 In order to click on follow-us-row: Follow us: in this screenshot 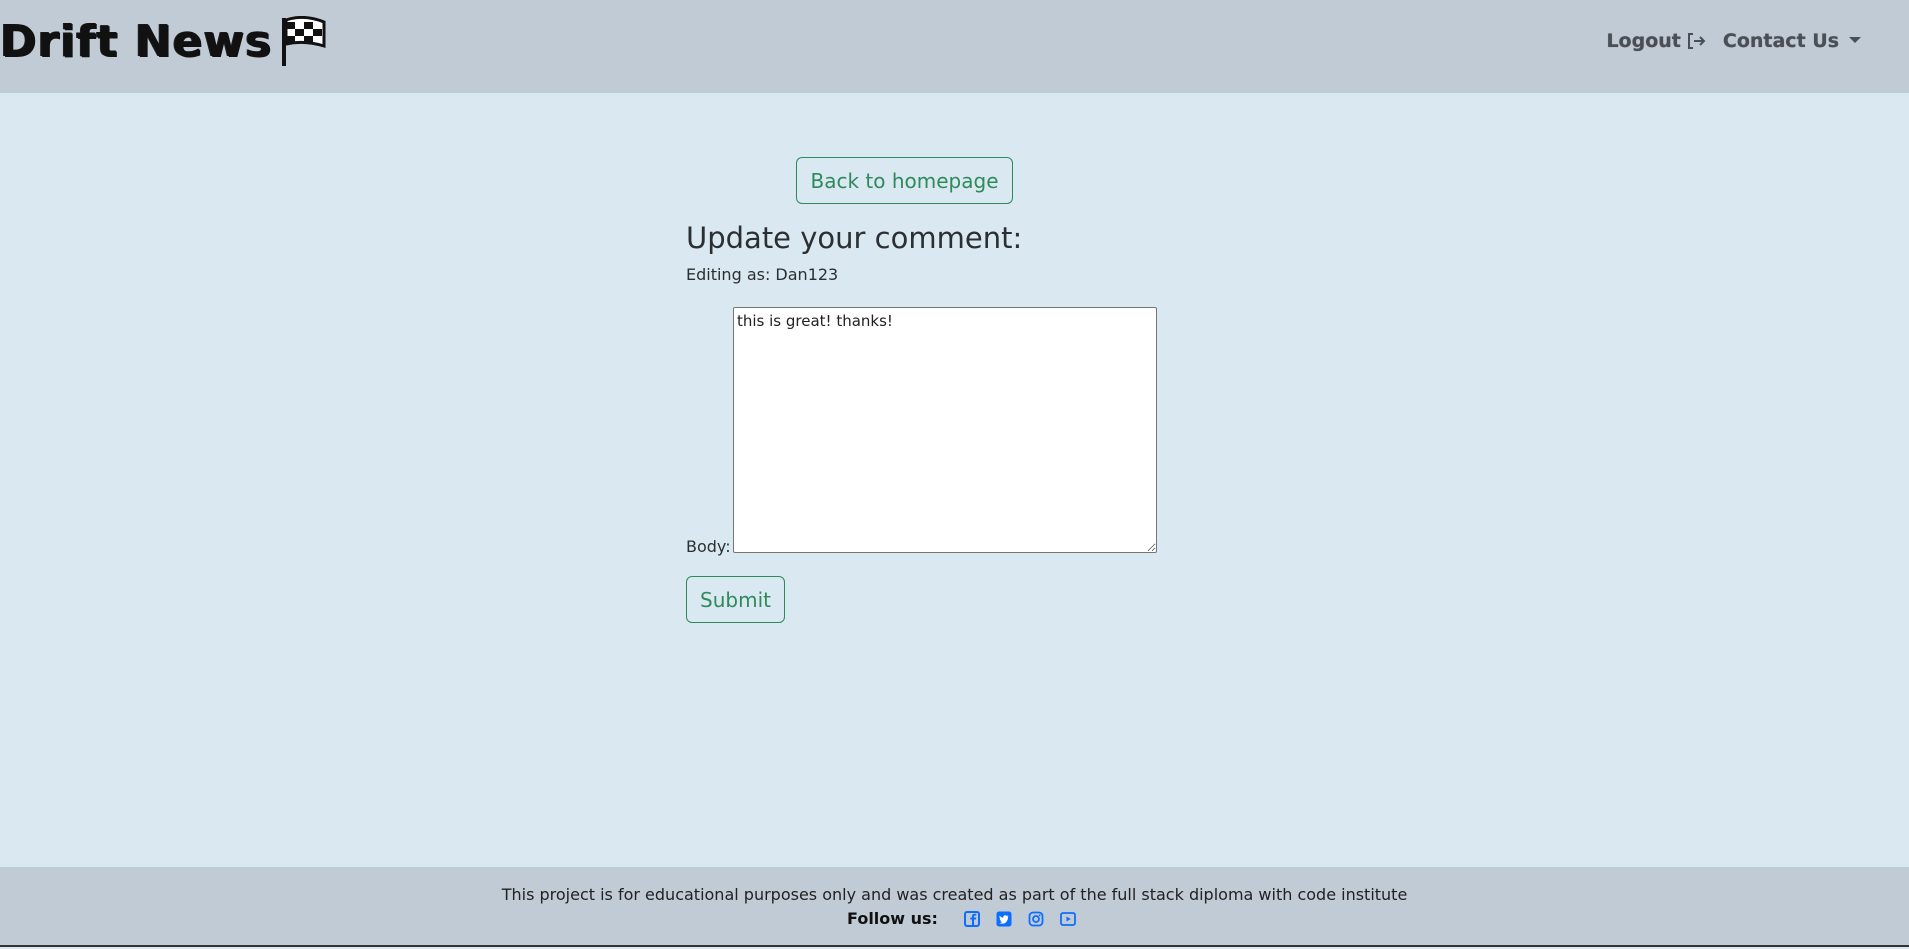, I will do `click(954, 918)`.